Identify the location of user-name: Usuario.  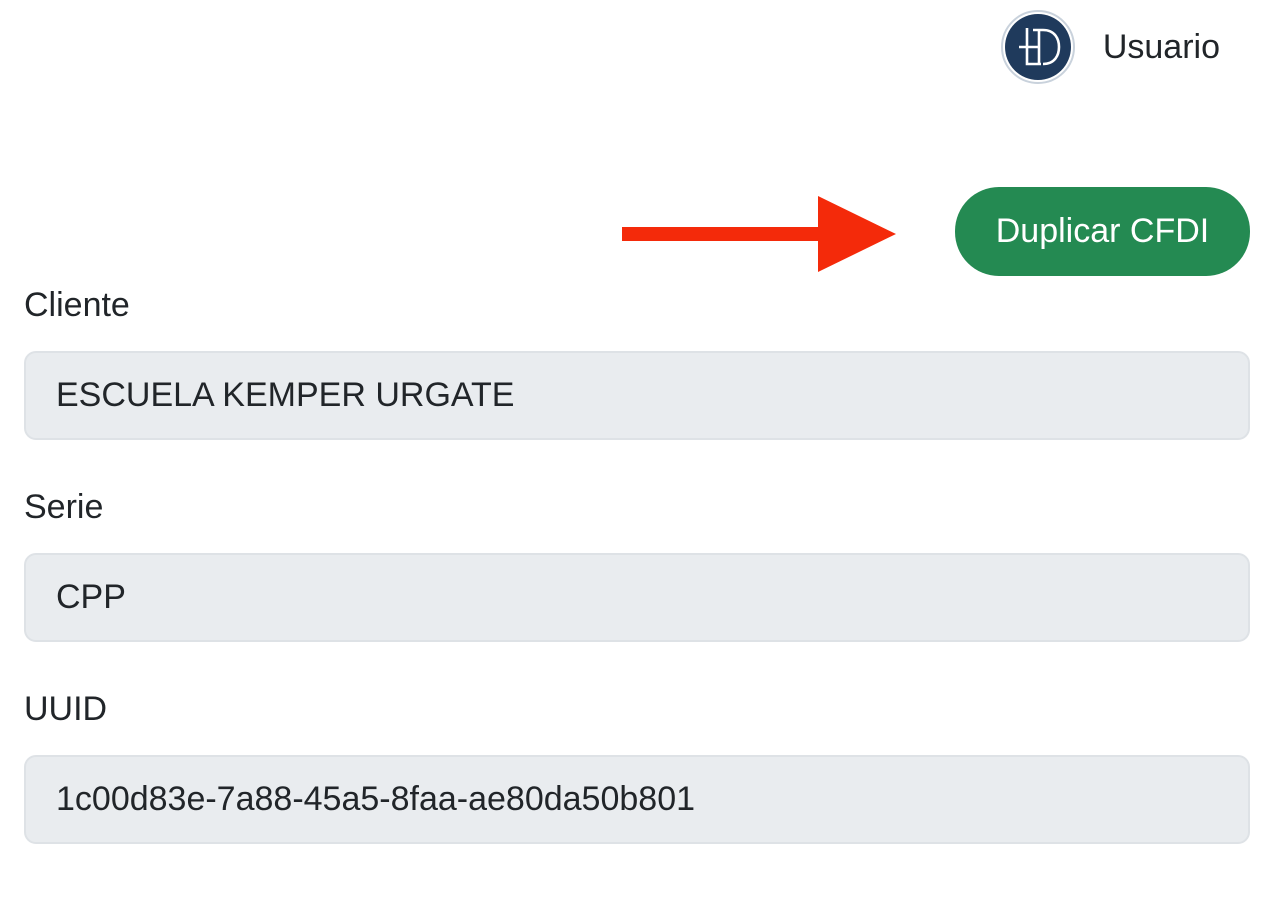
(1161, 47).